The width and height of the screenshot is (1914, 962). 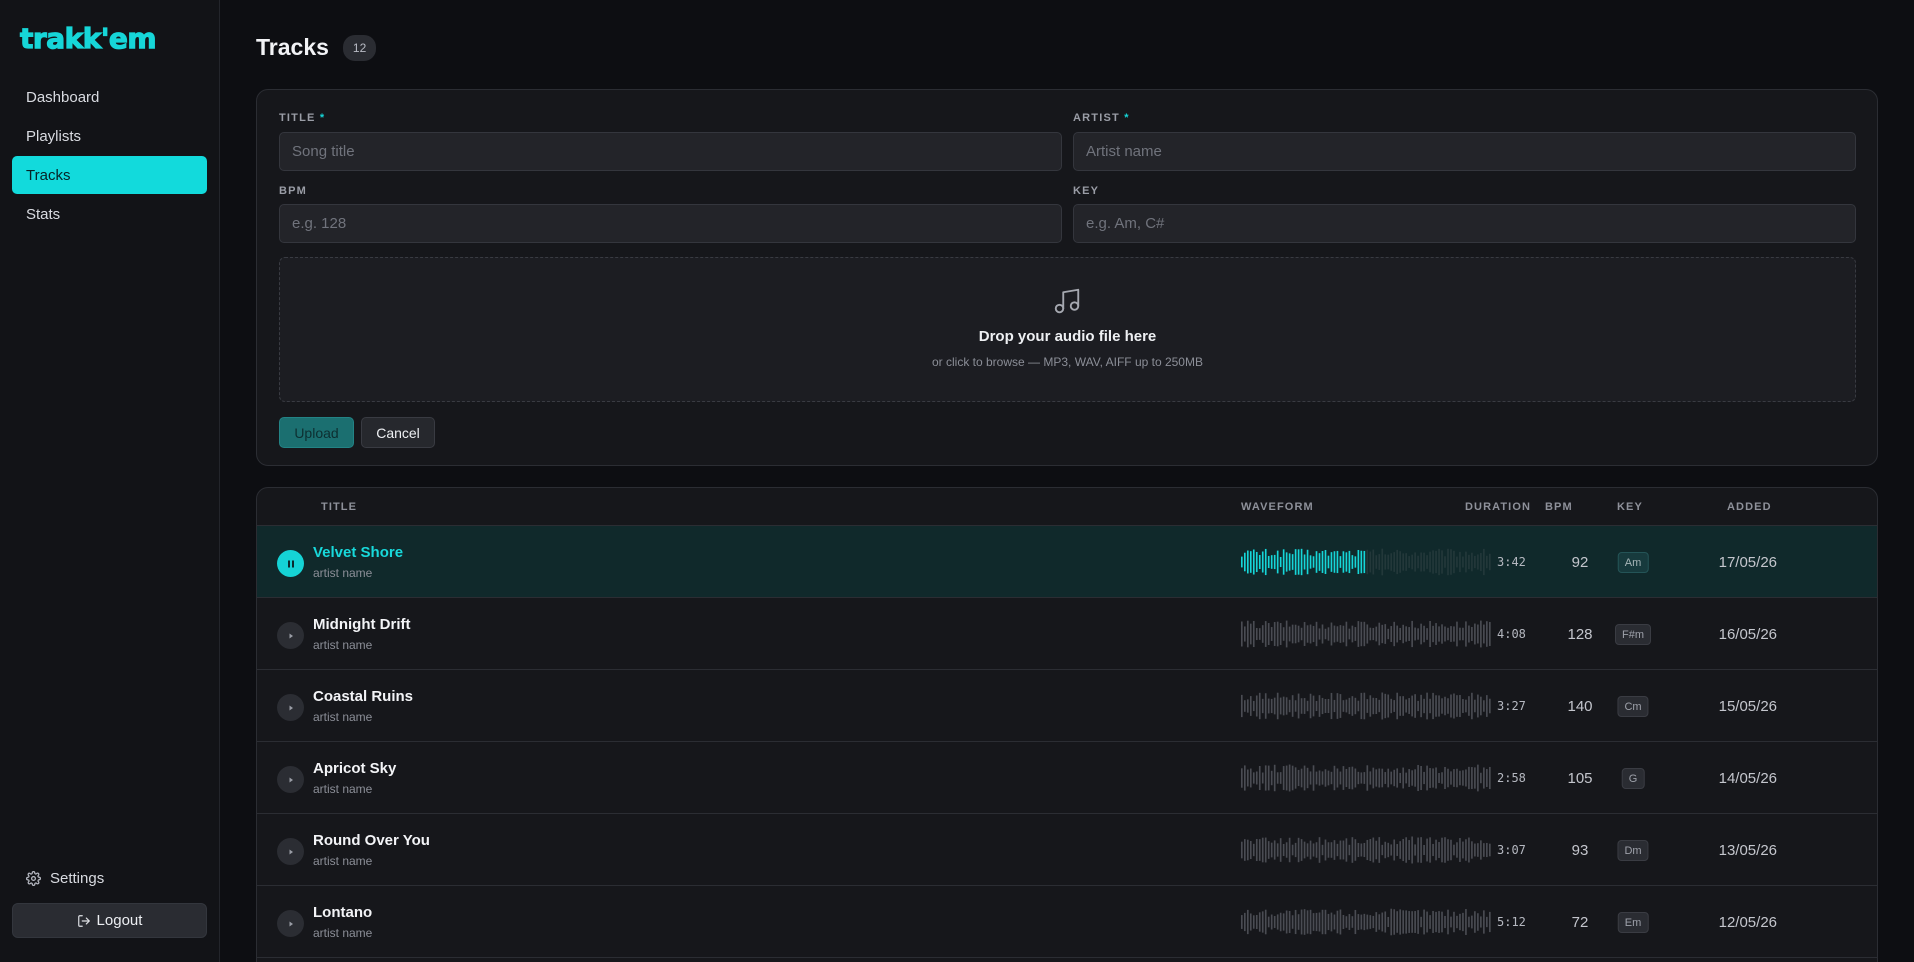 What do you see at coordinates (363, 696) in the screenshot?
I see `track-title: Coastal Ruins` at bounding box center [363, 696].